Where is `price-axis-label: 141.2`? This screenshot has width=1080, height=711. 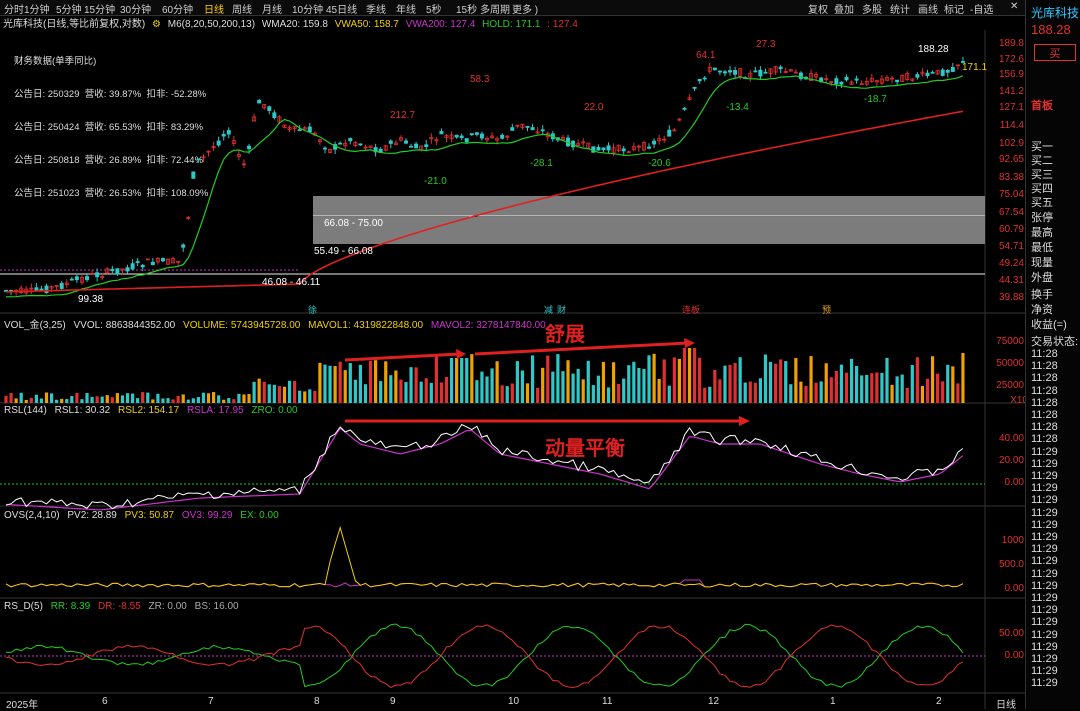 price-axis-label: 141.2 is located at coordinates (1011, 91).